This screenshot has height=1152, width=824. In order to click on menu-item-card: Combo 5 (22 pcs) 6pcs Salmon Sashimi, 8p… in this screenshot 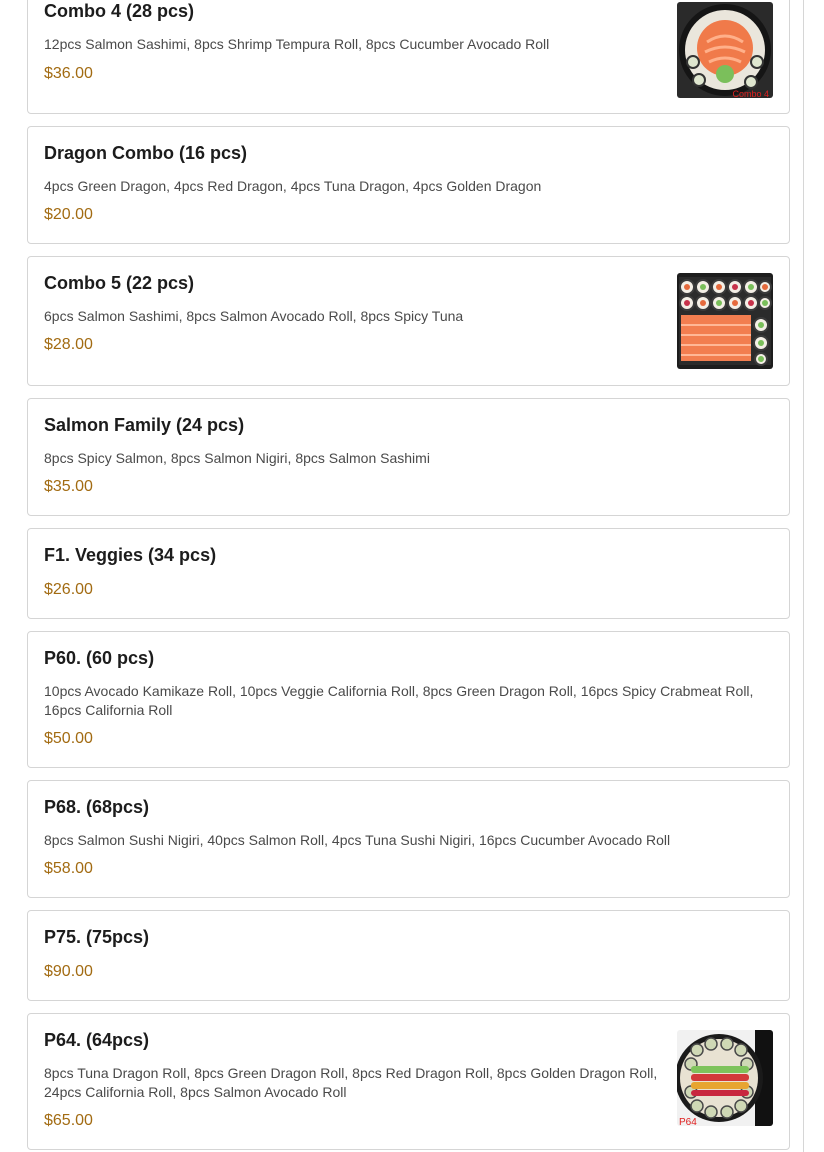, I will do `click(408, 321)`.